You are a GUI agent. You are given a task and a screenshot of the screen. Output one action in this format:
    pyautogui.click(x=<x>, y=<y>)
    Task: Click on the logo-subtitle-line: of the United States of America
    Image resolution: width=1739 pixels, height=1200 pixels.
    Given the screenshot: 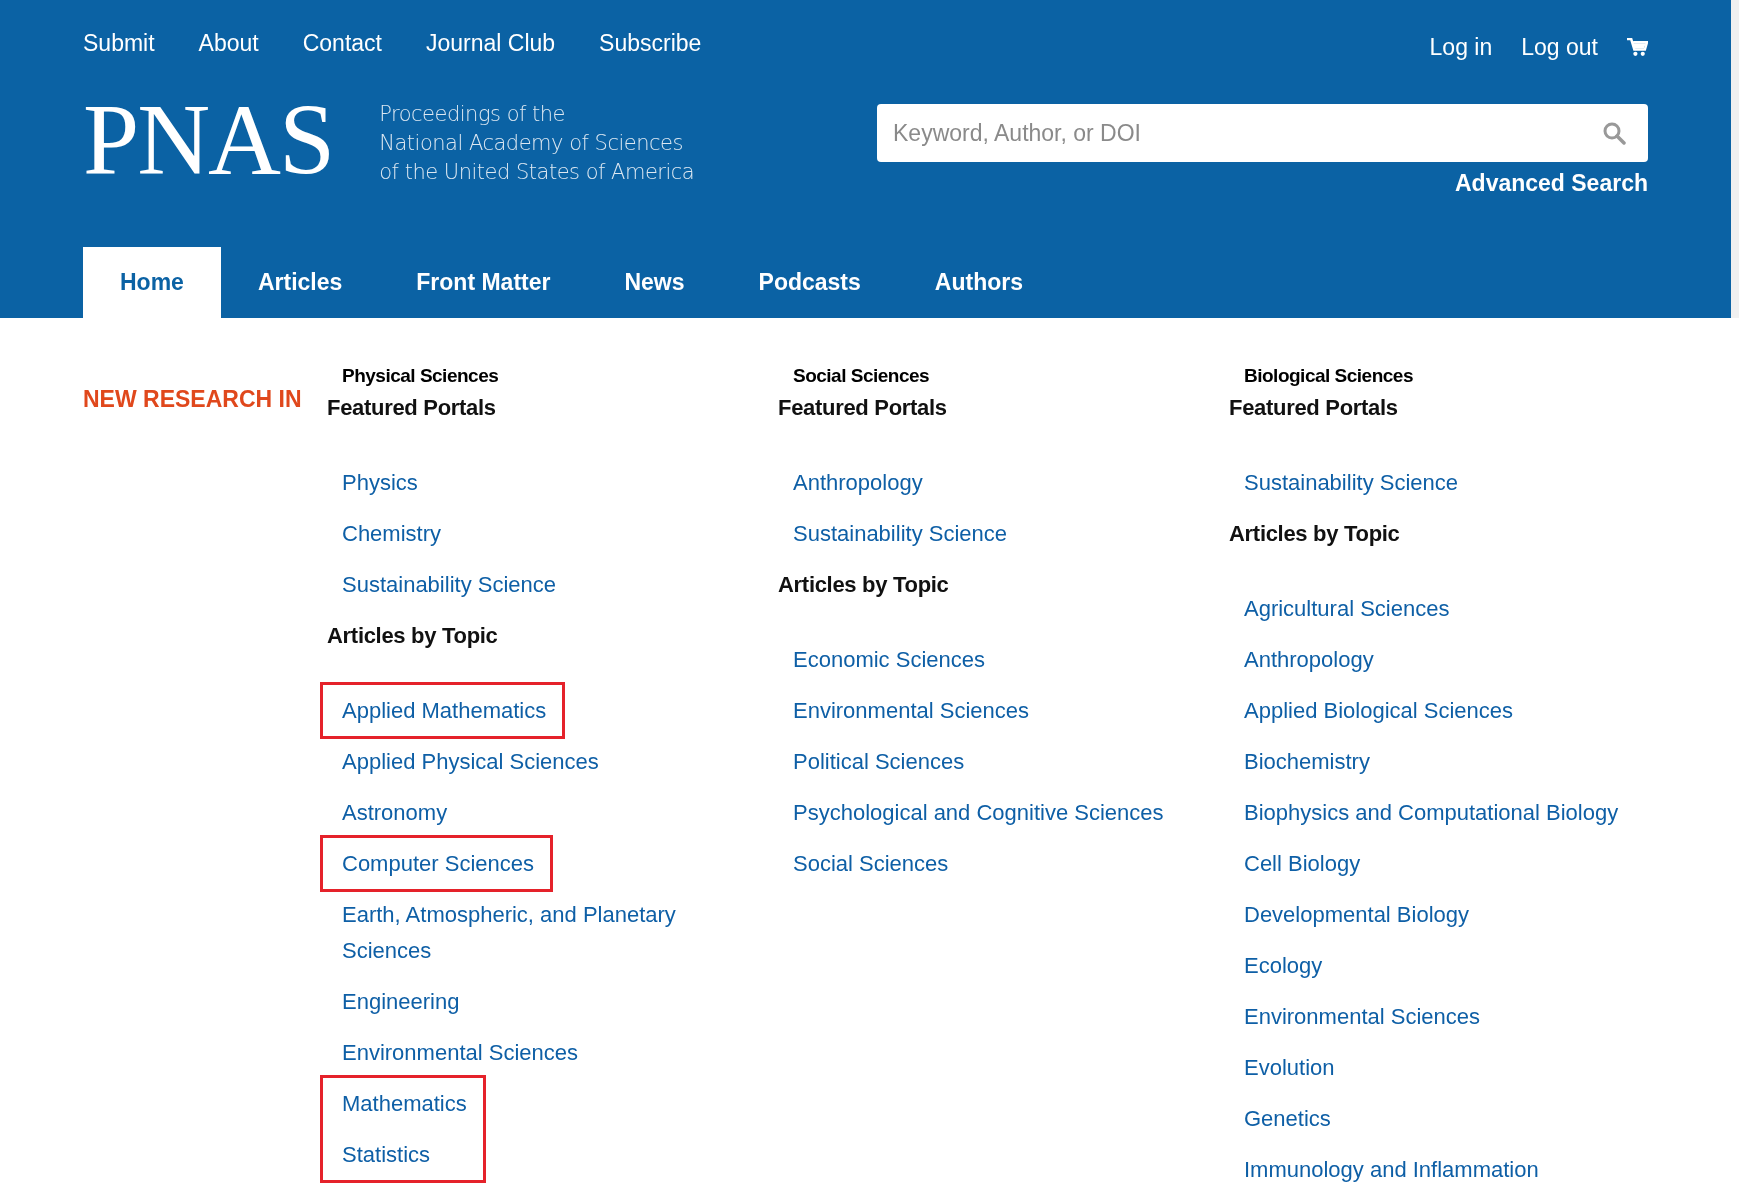 What is the action you would take?
    pyautogui.click(x=537, y=172)
    